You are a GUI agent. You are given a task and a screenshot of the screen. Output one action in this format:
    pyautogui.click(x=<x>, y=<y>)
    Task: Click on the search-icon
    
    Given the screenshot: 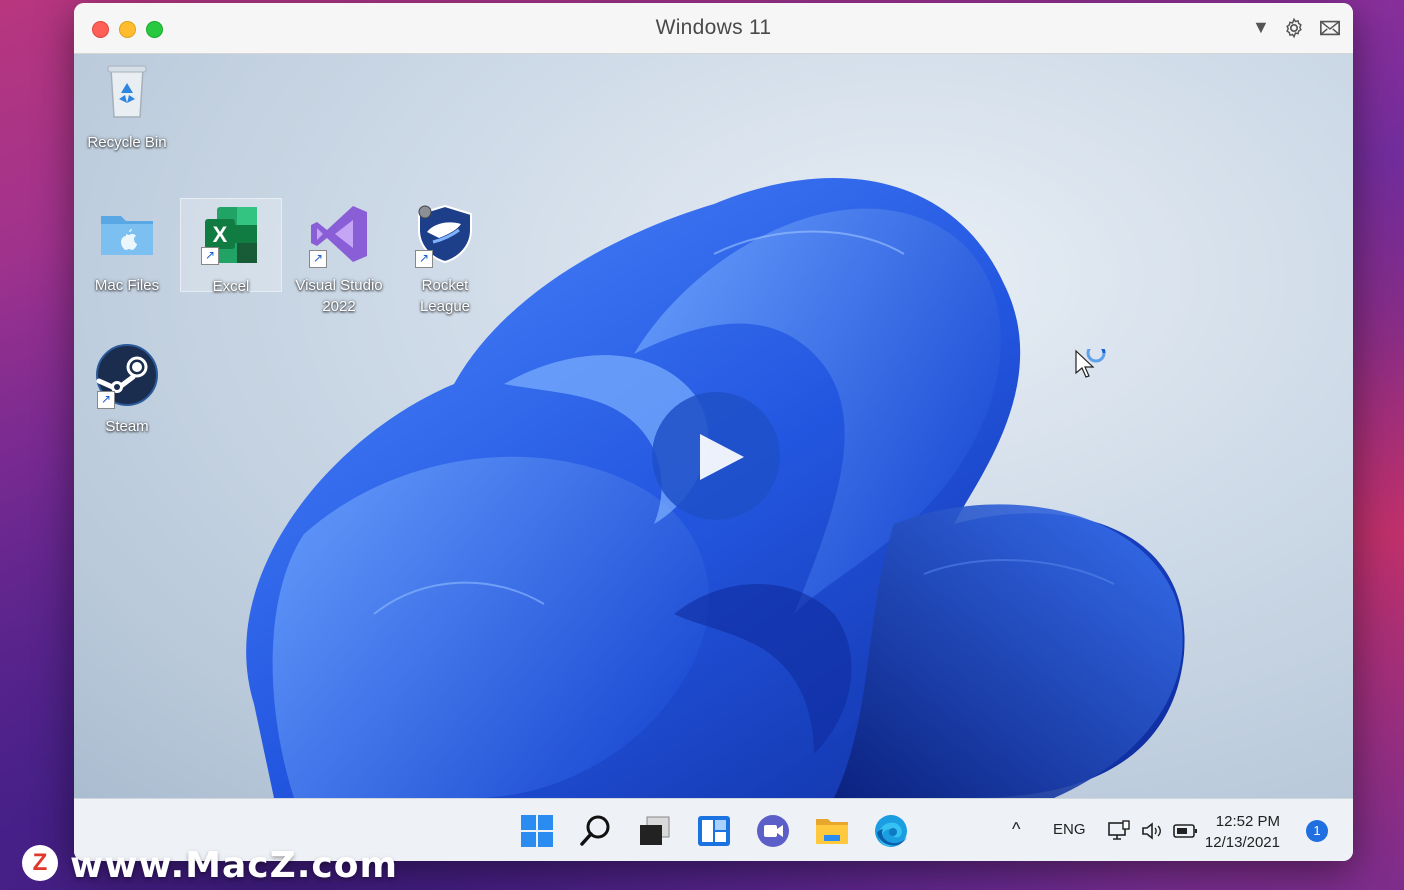 What is the action you would take?
    pyautogui.click(x=596, y=831)
    